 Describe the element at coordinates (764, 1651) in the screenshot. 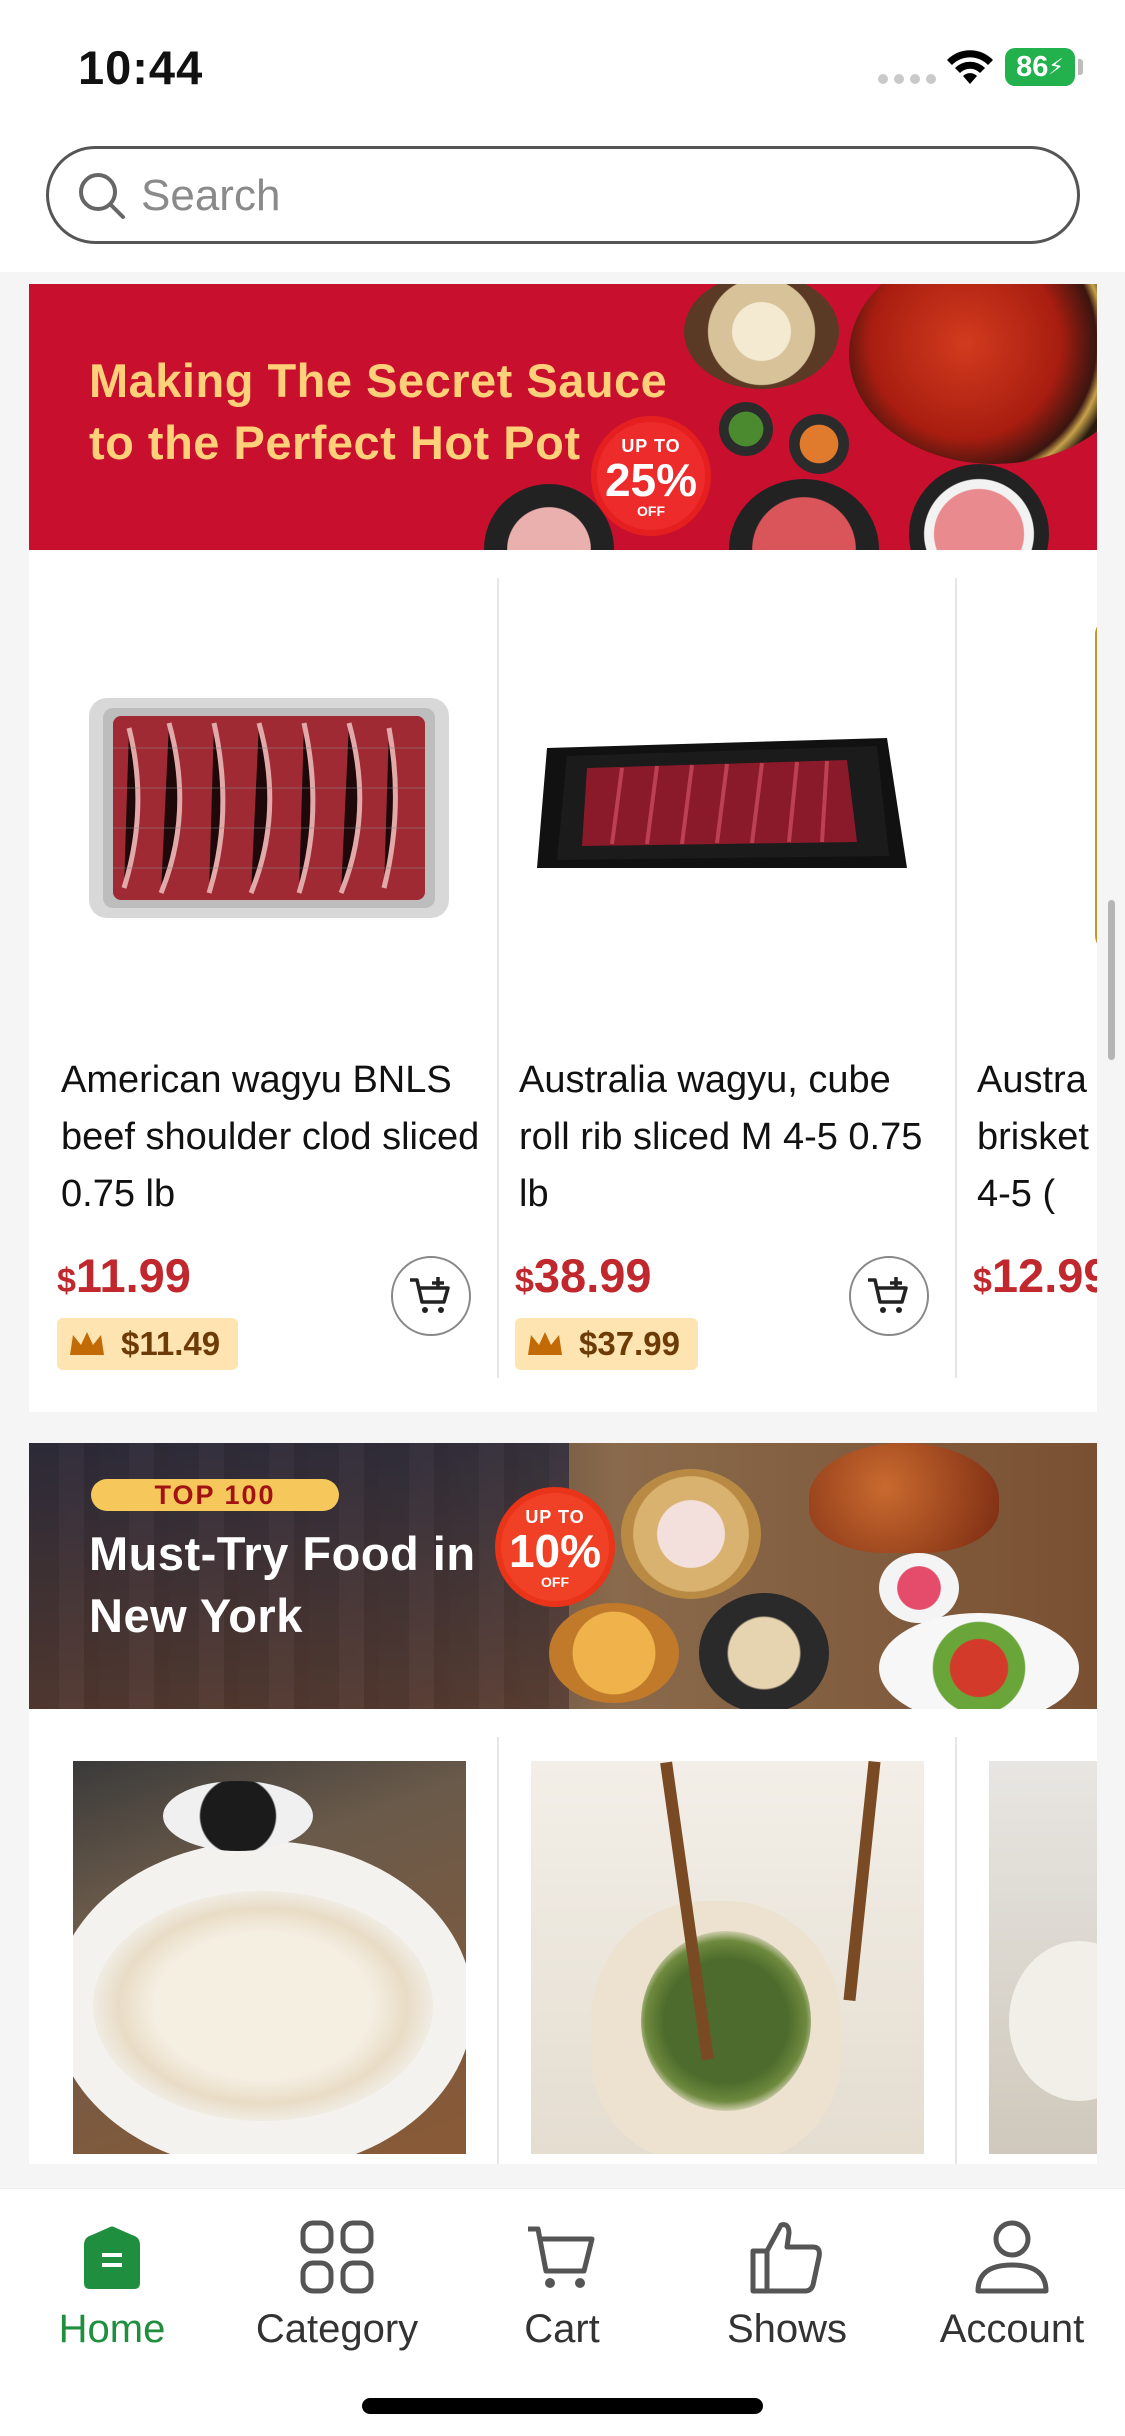

I see `noodle-bowl-image` at that location.